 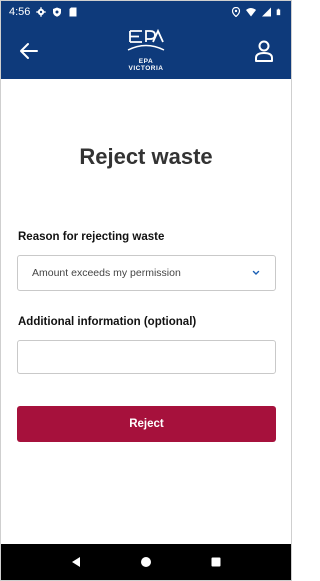 I want to click on arrow-left-icon, so click(x=29, y=51).